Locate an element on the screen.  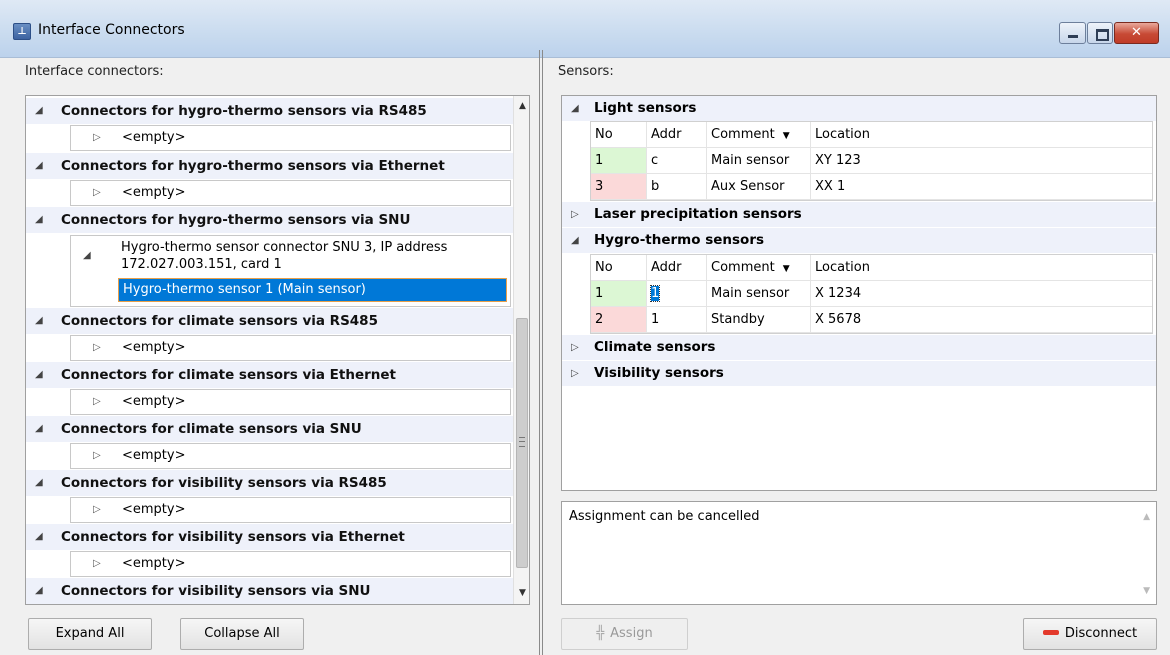
cell-comment: Standby is located at coordinates (759, 319).